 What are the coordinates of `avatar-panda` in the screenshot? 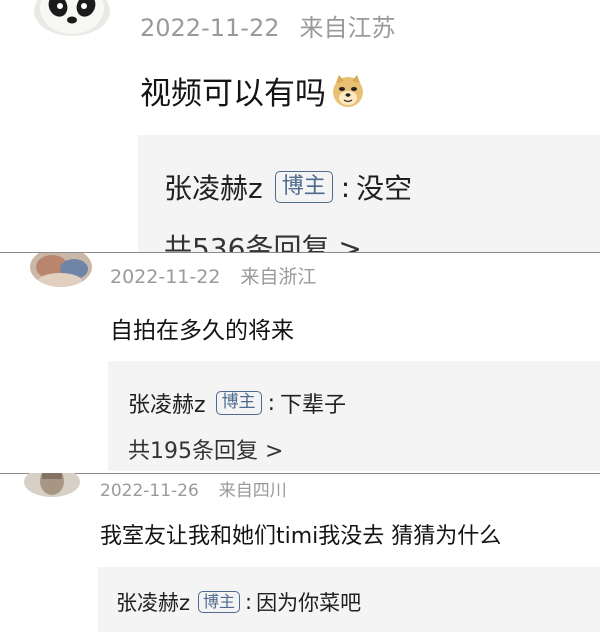 It's located at (72, 18).